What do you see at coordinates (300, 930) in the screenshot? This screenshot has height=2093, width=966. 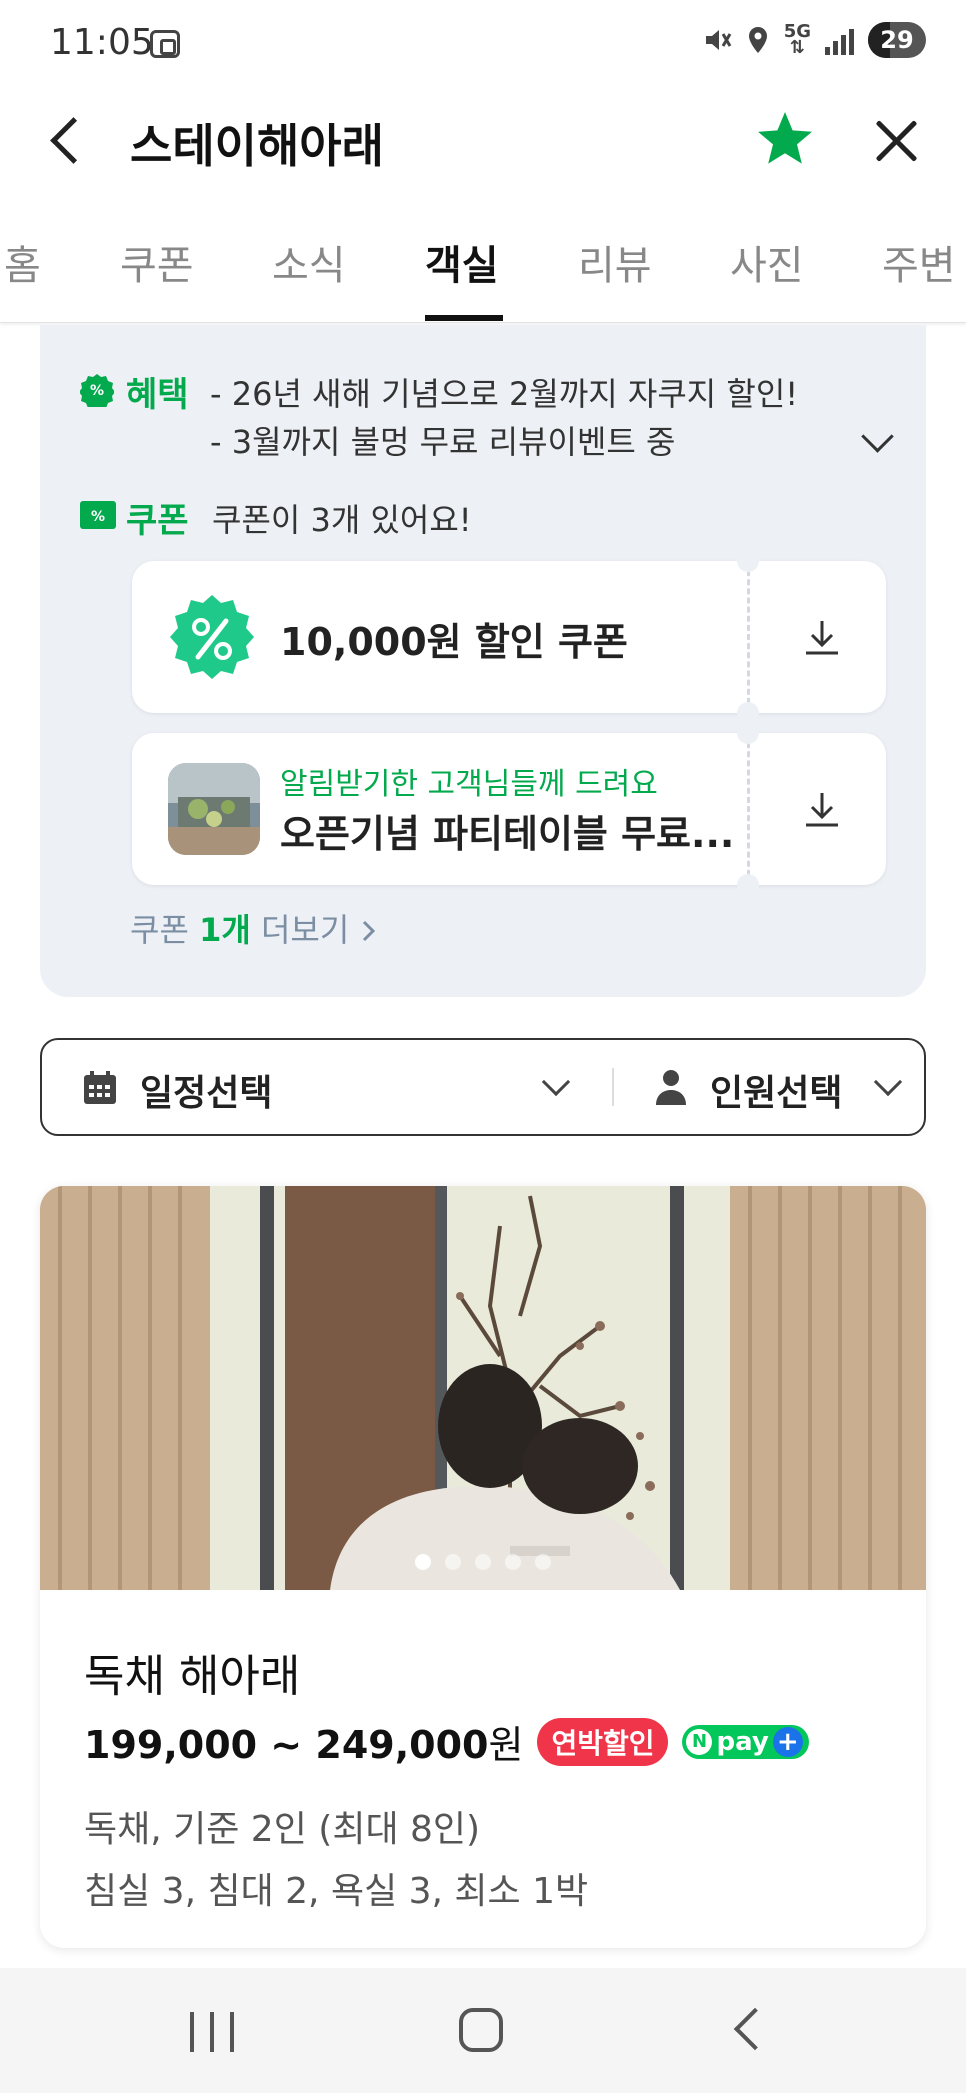 I see `coupon-more-suffix: 더보기` at bounding box center [300, 930].